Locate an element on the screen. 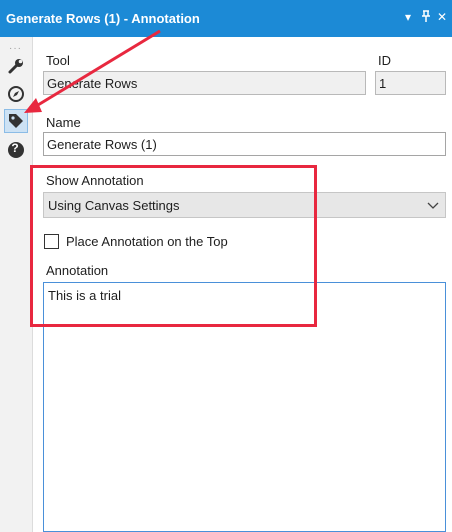 The height and width of the screenshot is (532, 452). tool-field: Generate Rows is located at coordinates (204, 83).